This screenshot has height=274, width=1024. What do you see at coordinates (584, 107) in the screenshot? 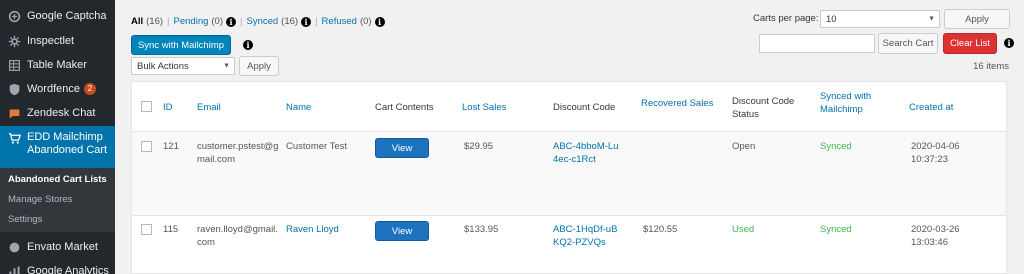
I see `column-header-discount-code: Discount Code` at bounding box center [584, 107].